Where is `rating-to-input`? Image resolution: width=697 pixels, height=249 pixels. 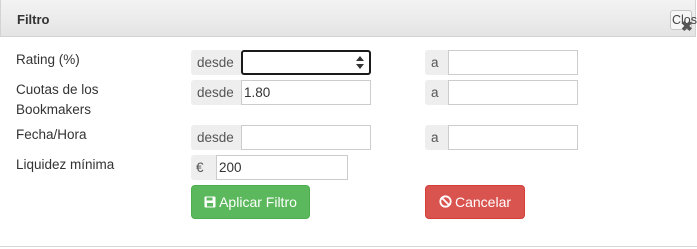
rating-to-input is located at coordinates (513, 62).